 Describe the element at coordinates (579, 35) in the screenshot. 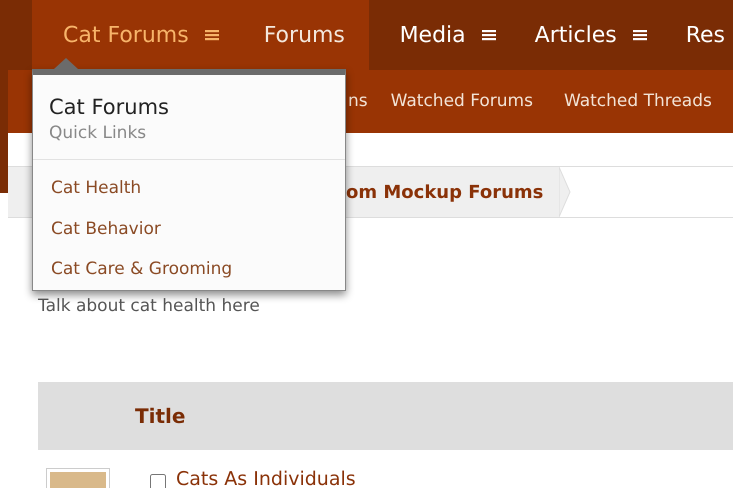

I see `nav-tab: Articles` at that location.